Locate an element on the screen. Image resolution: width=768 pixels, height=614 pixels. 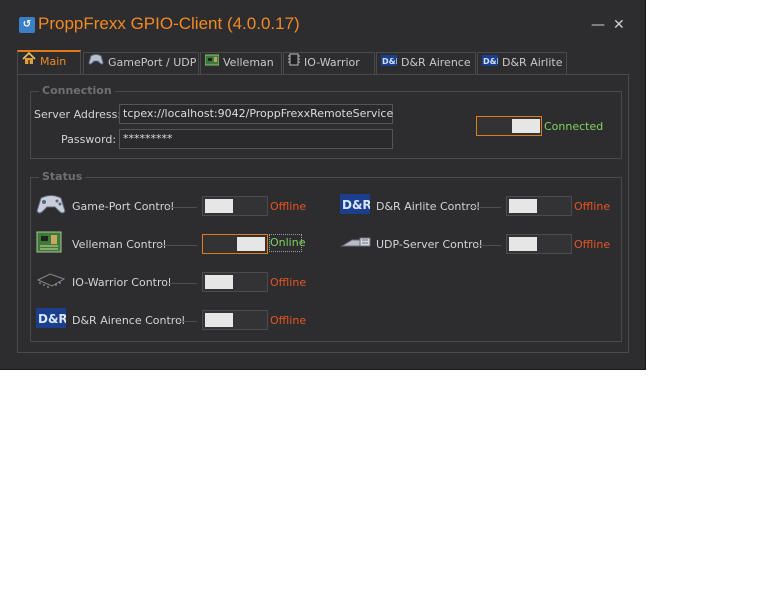
home-icon is located at coordinates (29, 61).